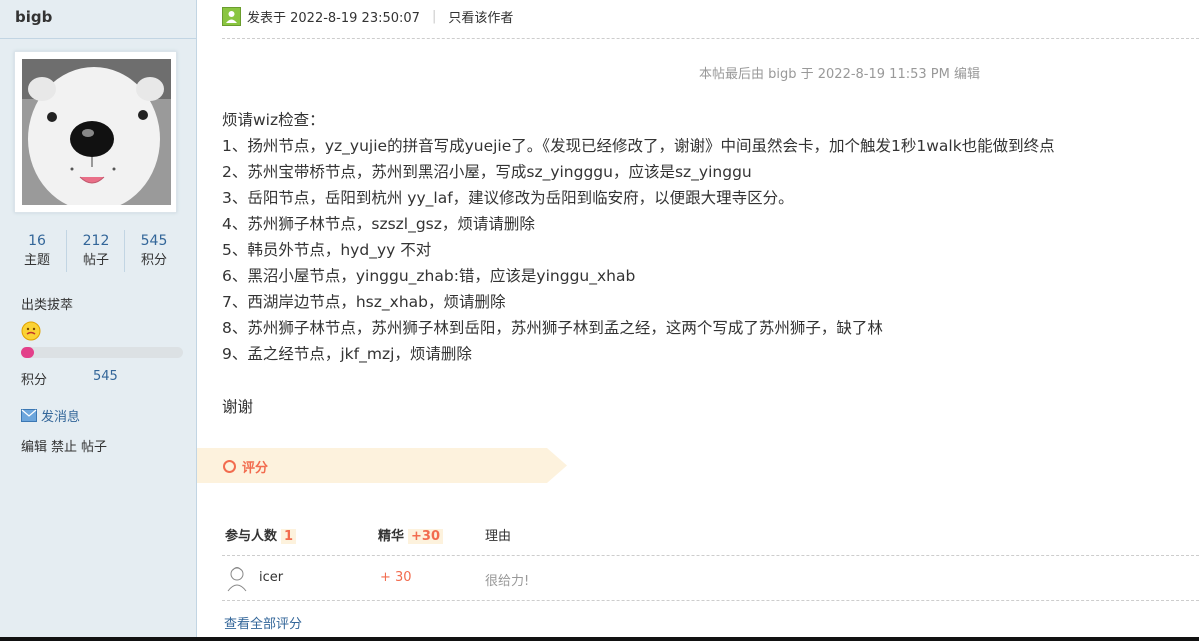 This screenshot has height=641, width=1199. Describe the element at coordinates (153, 260) in the screenshot. I see `stat-label: 积分` at that location.